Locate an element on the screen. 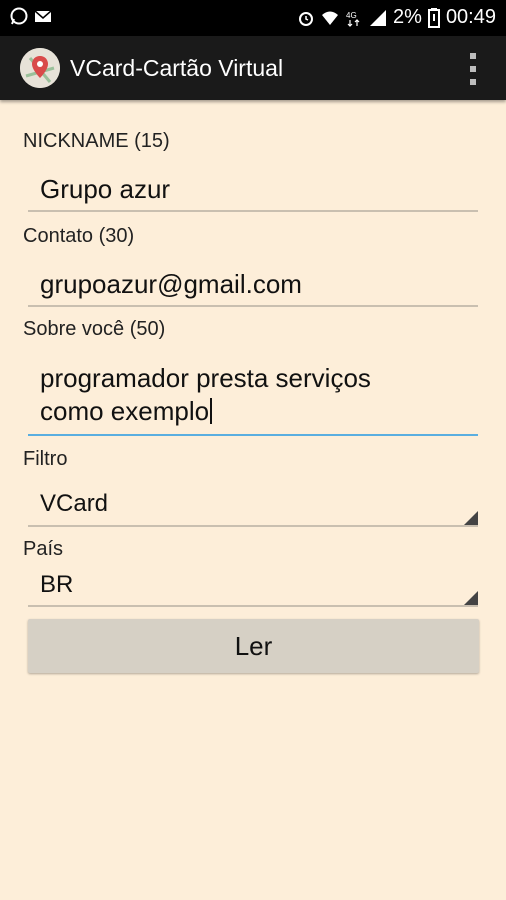 This screenshot has width=506, height=900. contact-label: Contato (30) is located at coordinates (79, 236).